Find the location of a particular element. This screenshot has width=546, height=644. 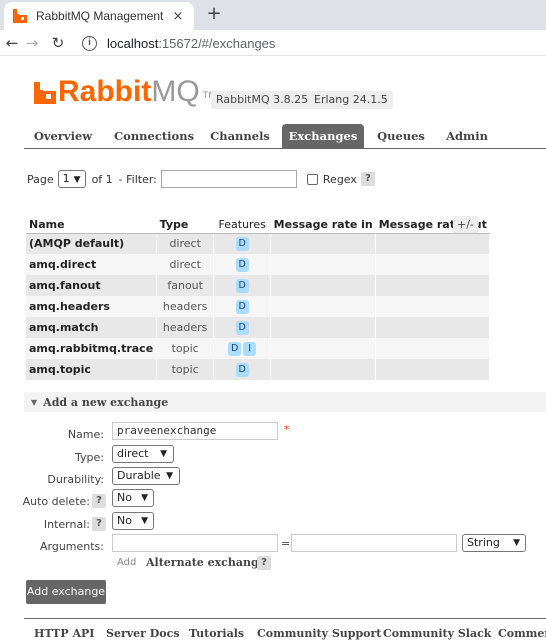

tab-exchanges: Exchanges is located at coordinates (323, 136).